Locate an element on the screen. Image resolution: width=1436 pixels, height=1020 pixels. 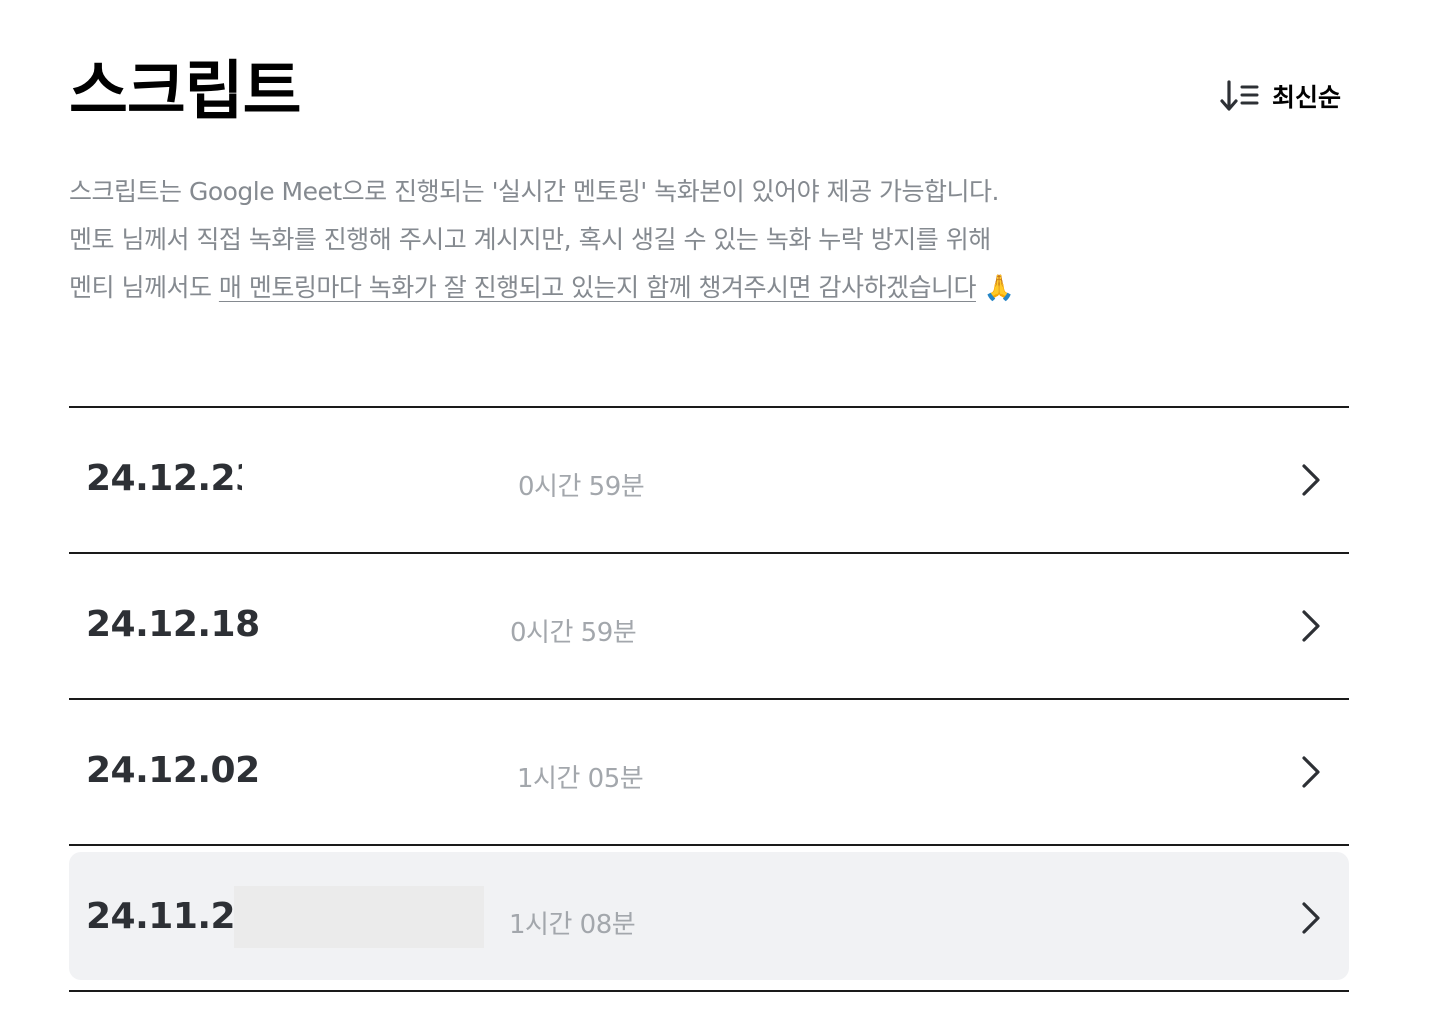
session-date: 24.12.02 is located at coordinates (173, 770).